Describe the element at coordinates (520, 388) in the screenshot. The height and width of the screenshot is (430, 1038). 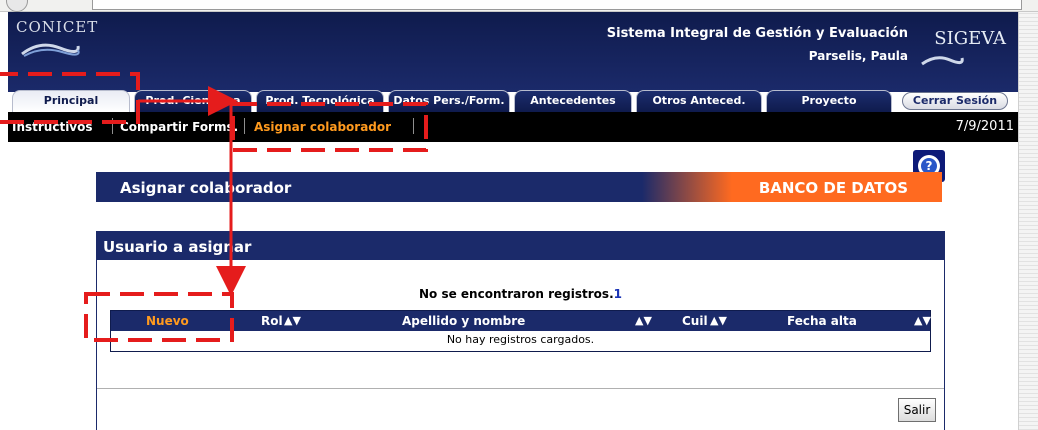
I see `panel-divider` at that location.